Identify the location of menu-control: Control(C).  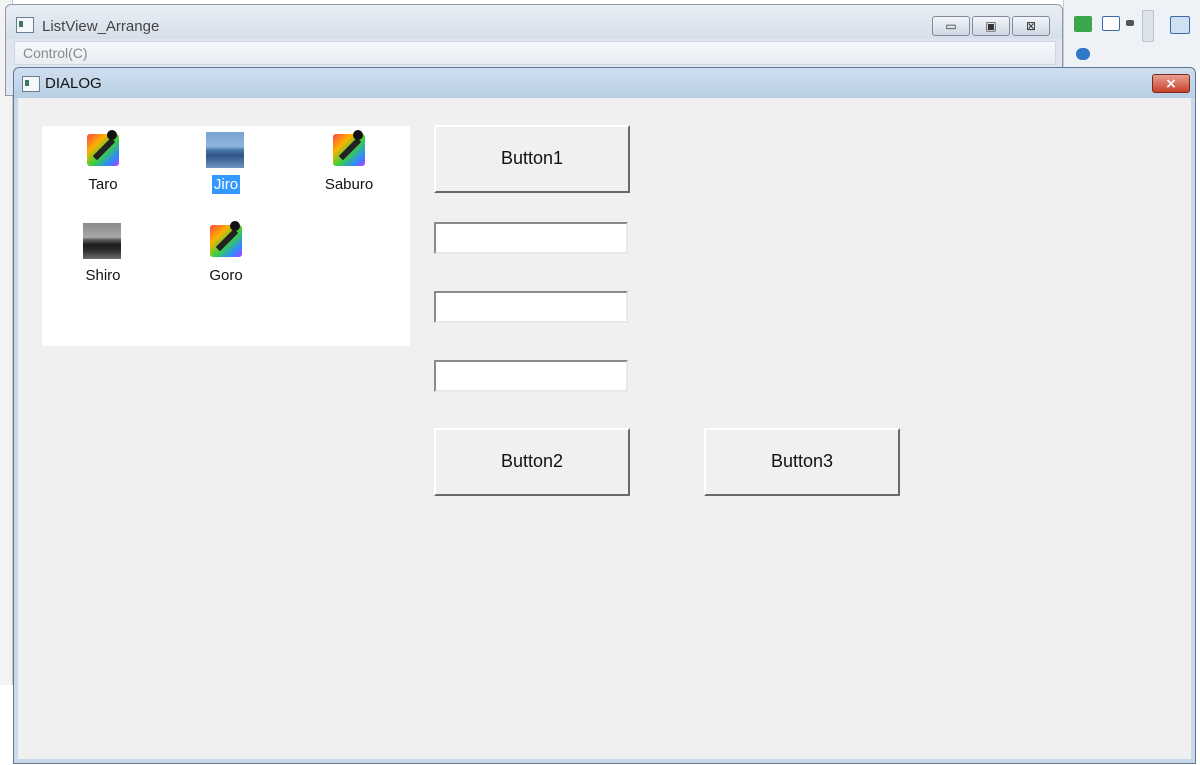
(55, 53).